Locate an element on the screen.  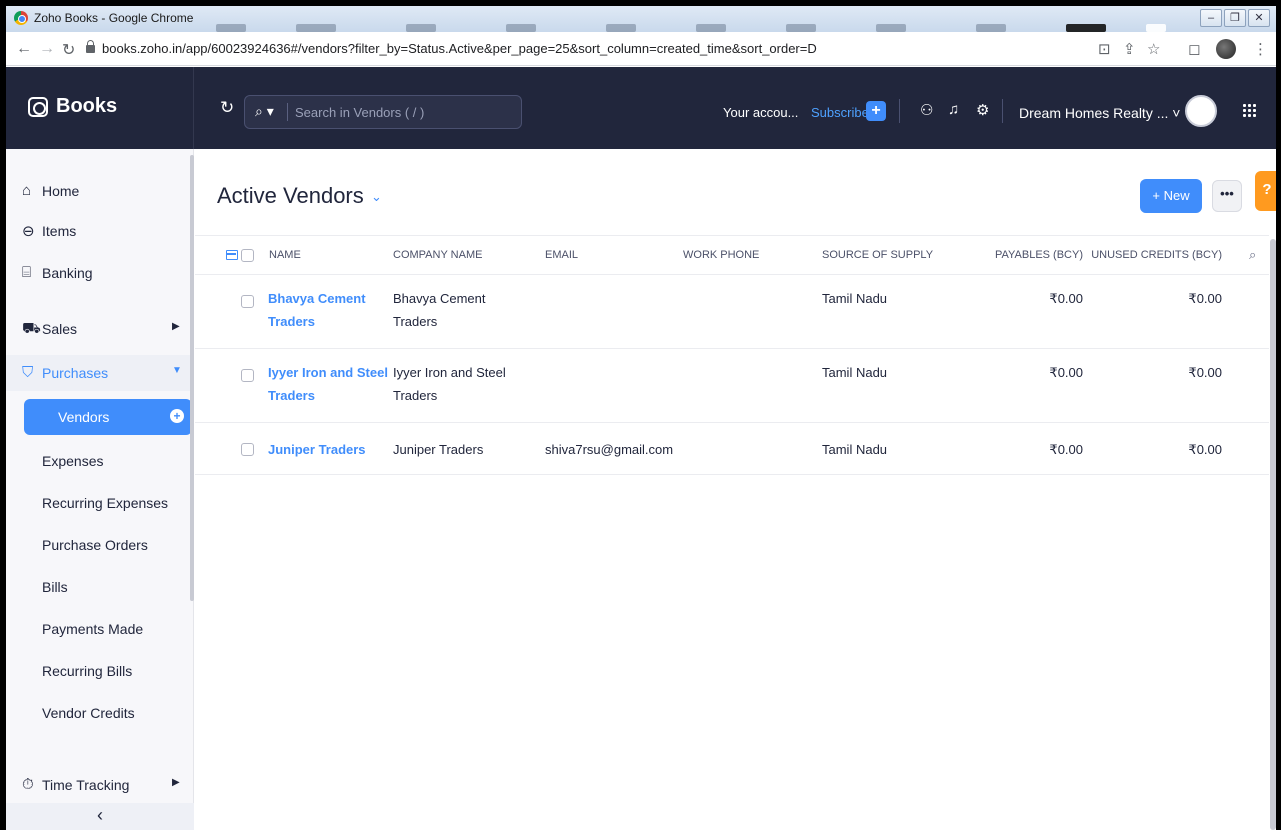
email: shiva7rsu@gmail.com is located at coordinates (609, 449).